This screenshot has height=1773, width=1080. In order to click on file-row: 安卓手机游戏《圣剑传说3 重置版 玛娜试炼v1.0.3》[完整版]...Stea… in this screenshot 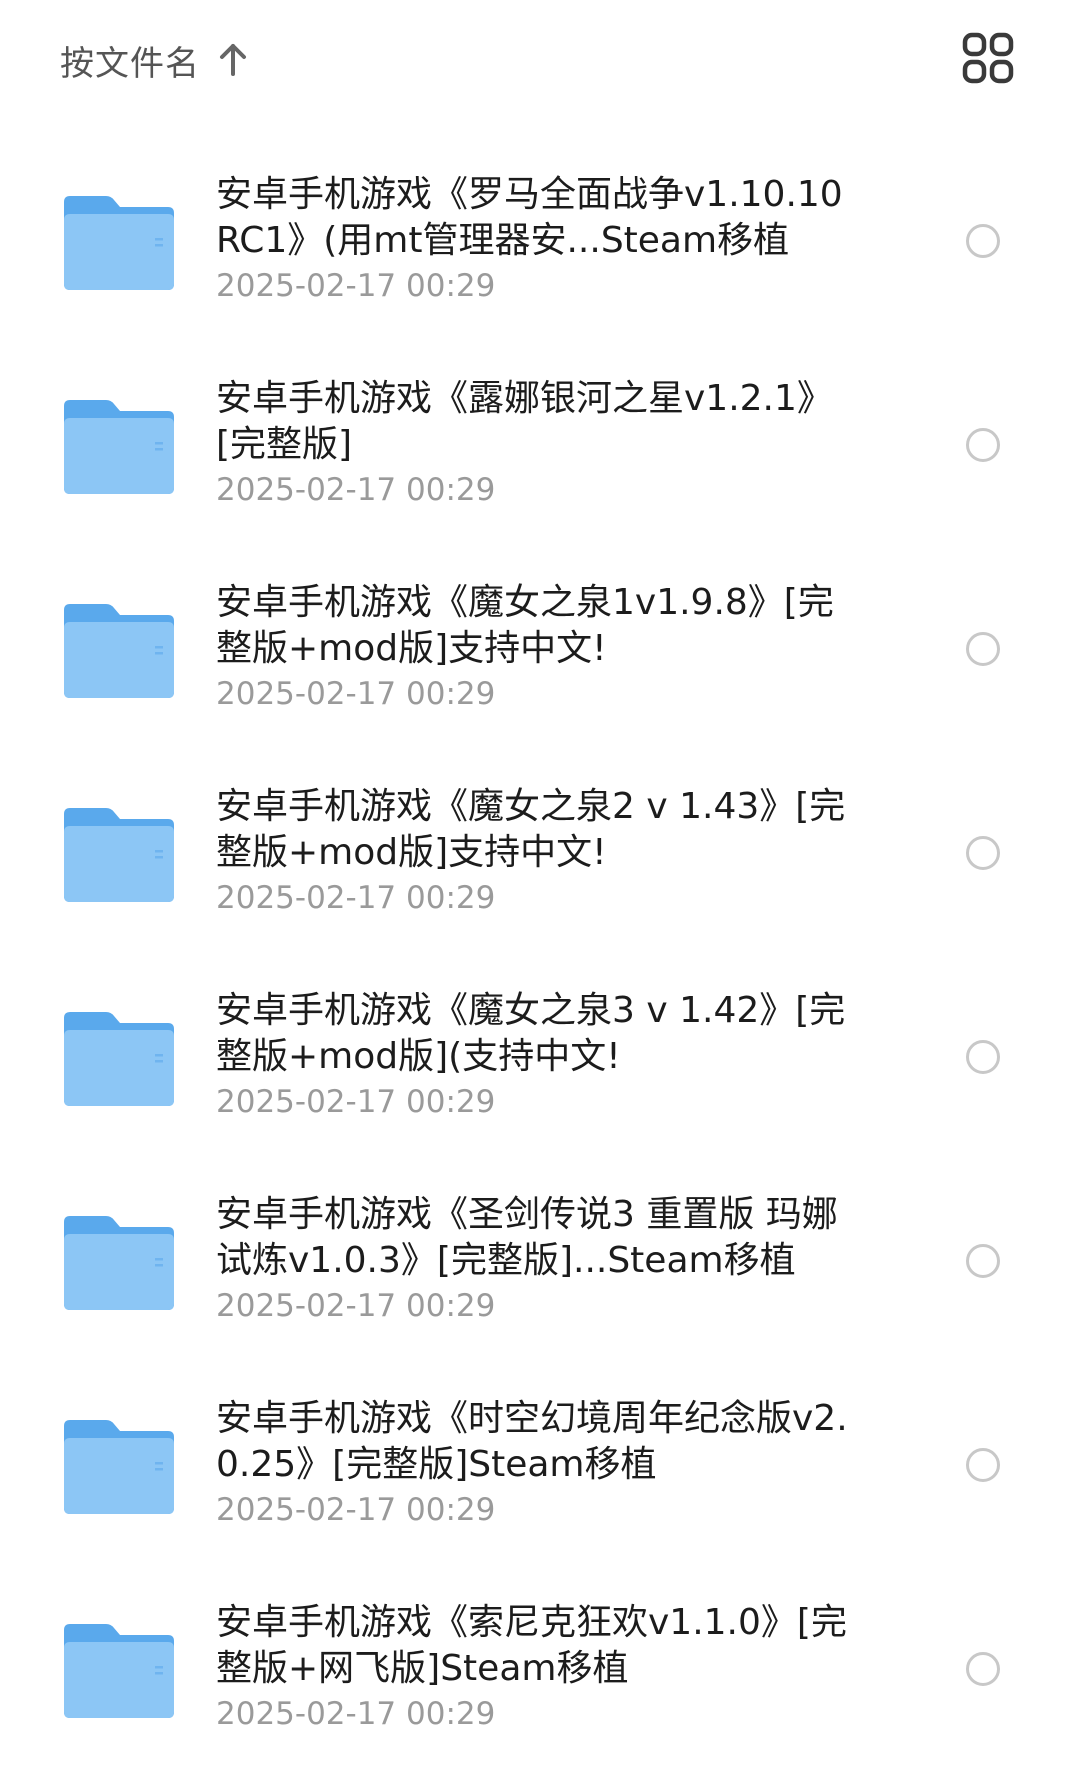, I will do `click(540, 1272)`.